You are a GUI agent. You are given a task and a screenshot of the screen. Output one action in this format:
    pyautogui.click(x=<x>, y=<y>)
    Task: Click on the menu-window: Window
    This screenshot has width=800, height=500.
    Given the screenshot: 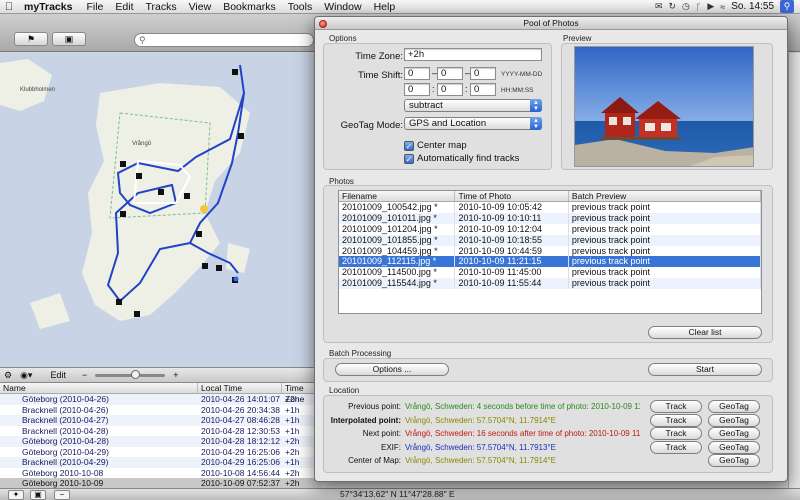 What is the action you would take?
    pyautogui.click(x=342, y=7)
    